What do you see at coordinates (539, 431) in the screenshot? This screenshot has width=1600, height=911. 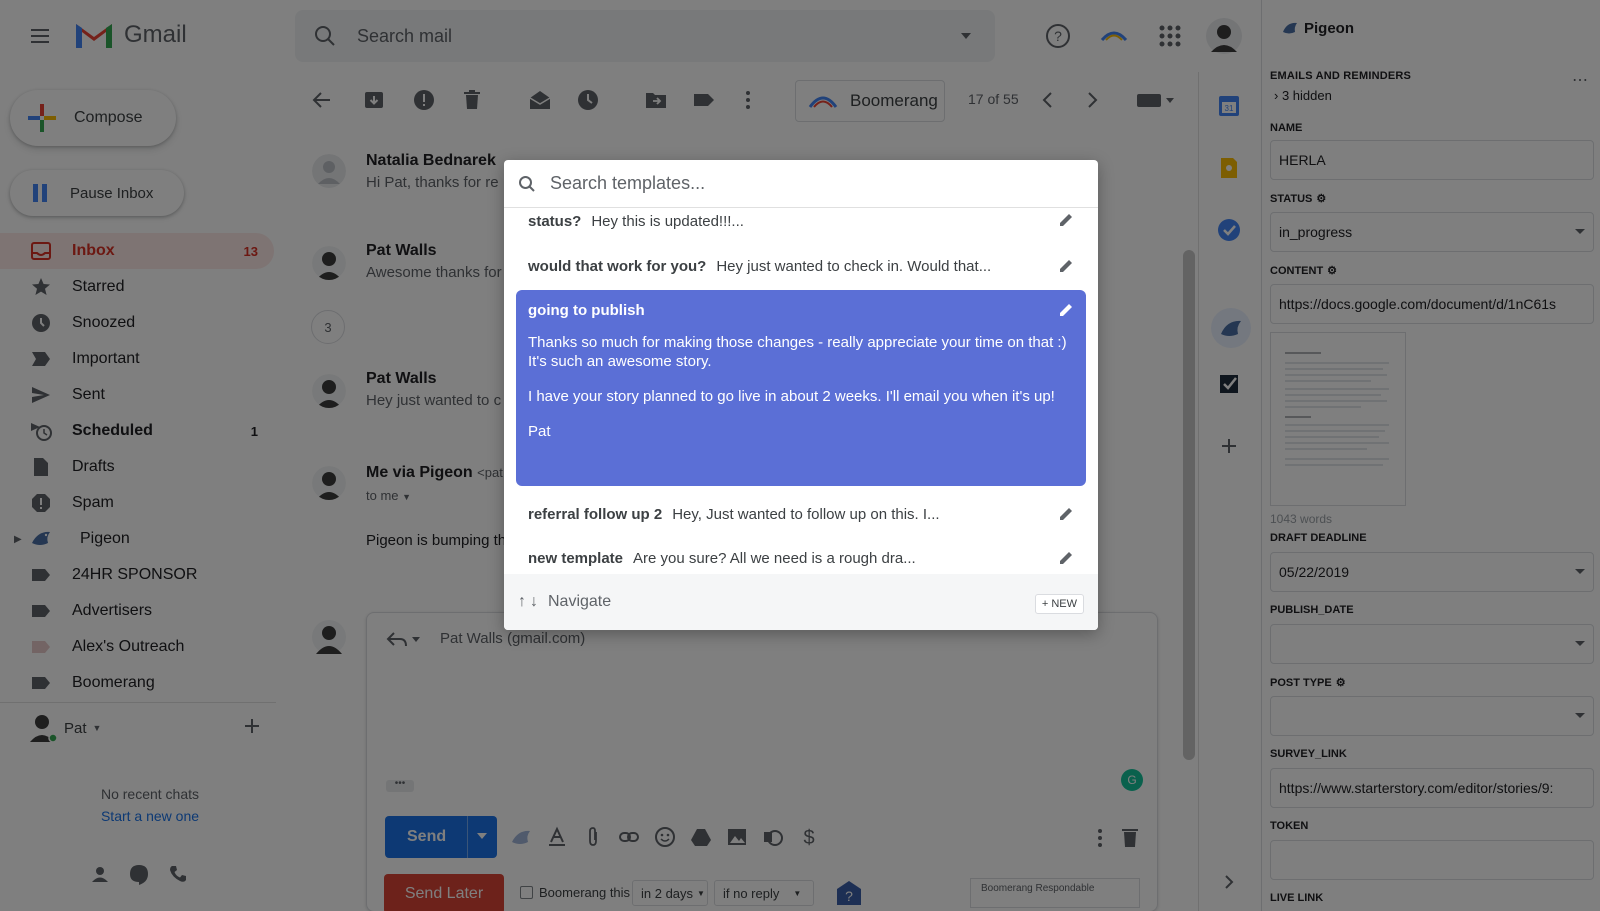 I see `template-body-signature: Pat` at bounding box center [539, 431].